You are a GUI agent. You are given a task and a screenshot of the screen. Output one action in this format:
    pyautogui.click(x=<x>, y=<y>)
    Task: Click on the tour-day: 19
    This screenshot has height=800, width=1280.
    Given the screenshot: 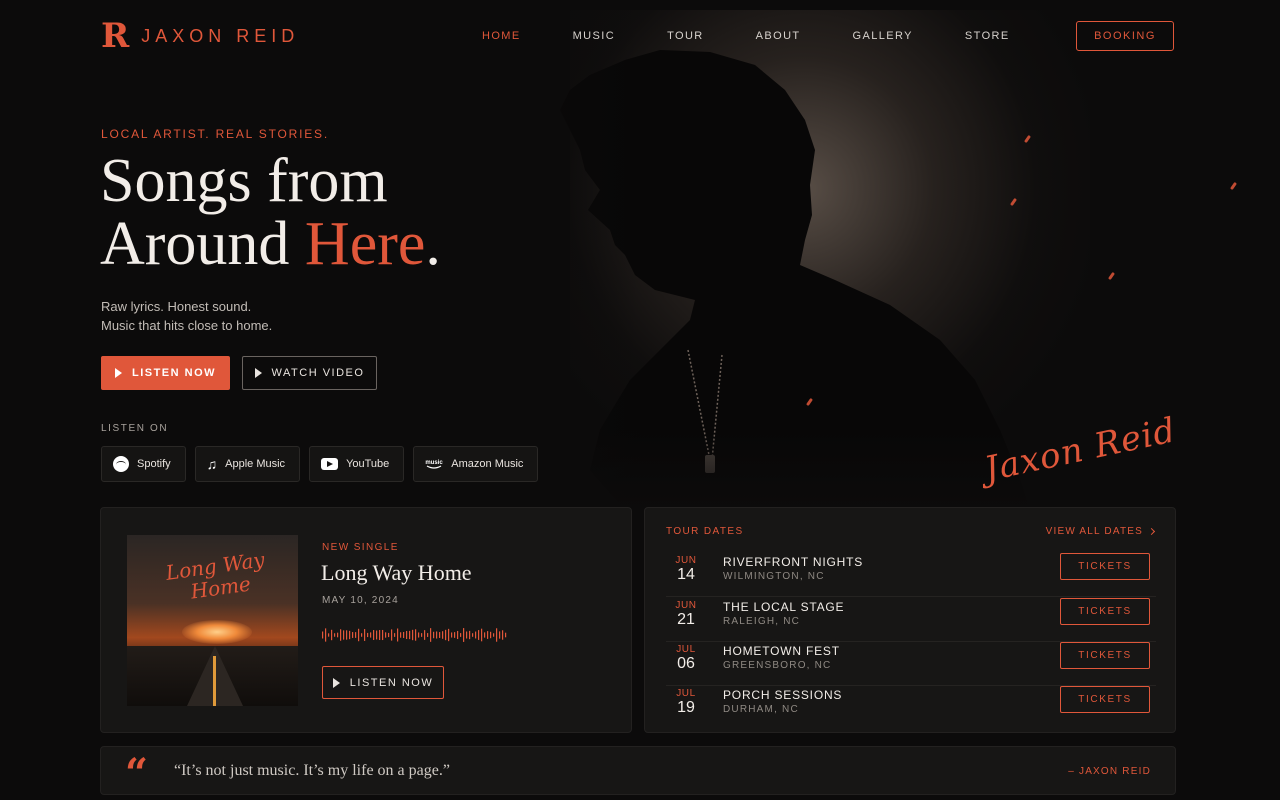 What is the action you would take?
    pyautogui.click(x=686, y=707)
    